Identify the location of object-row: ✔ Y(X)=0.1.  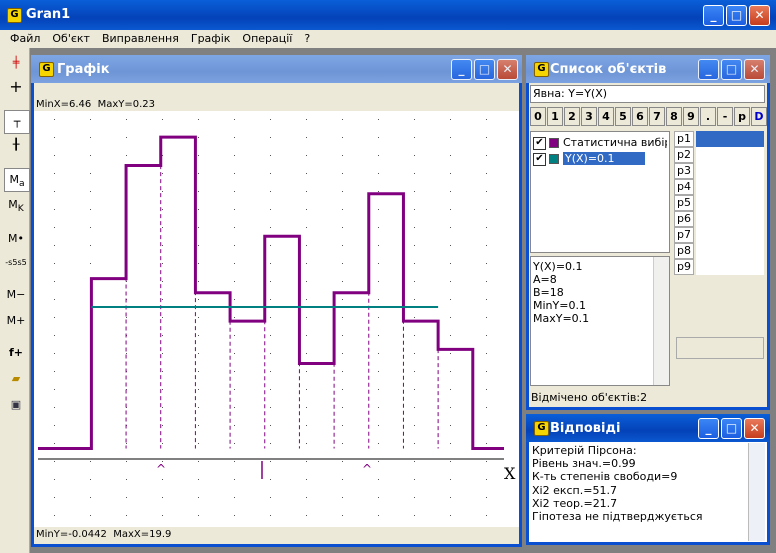
(600, 159).